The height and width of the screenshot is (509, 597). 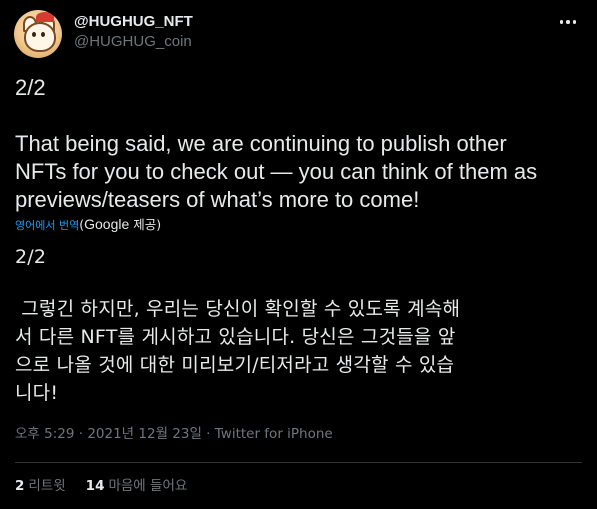 I want to click on likes-stat: 14 마음에 들어요, so click(x=137, y=486).